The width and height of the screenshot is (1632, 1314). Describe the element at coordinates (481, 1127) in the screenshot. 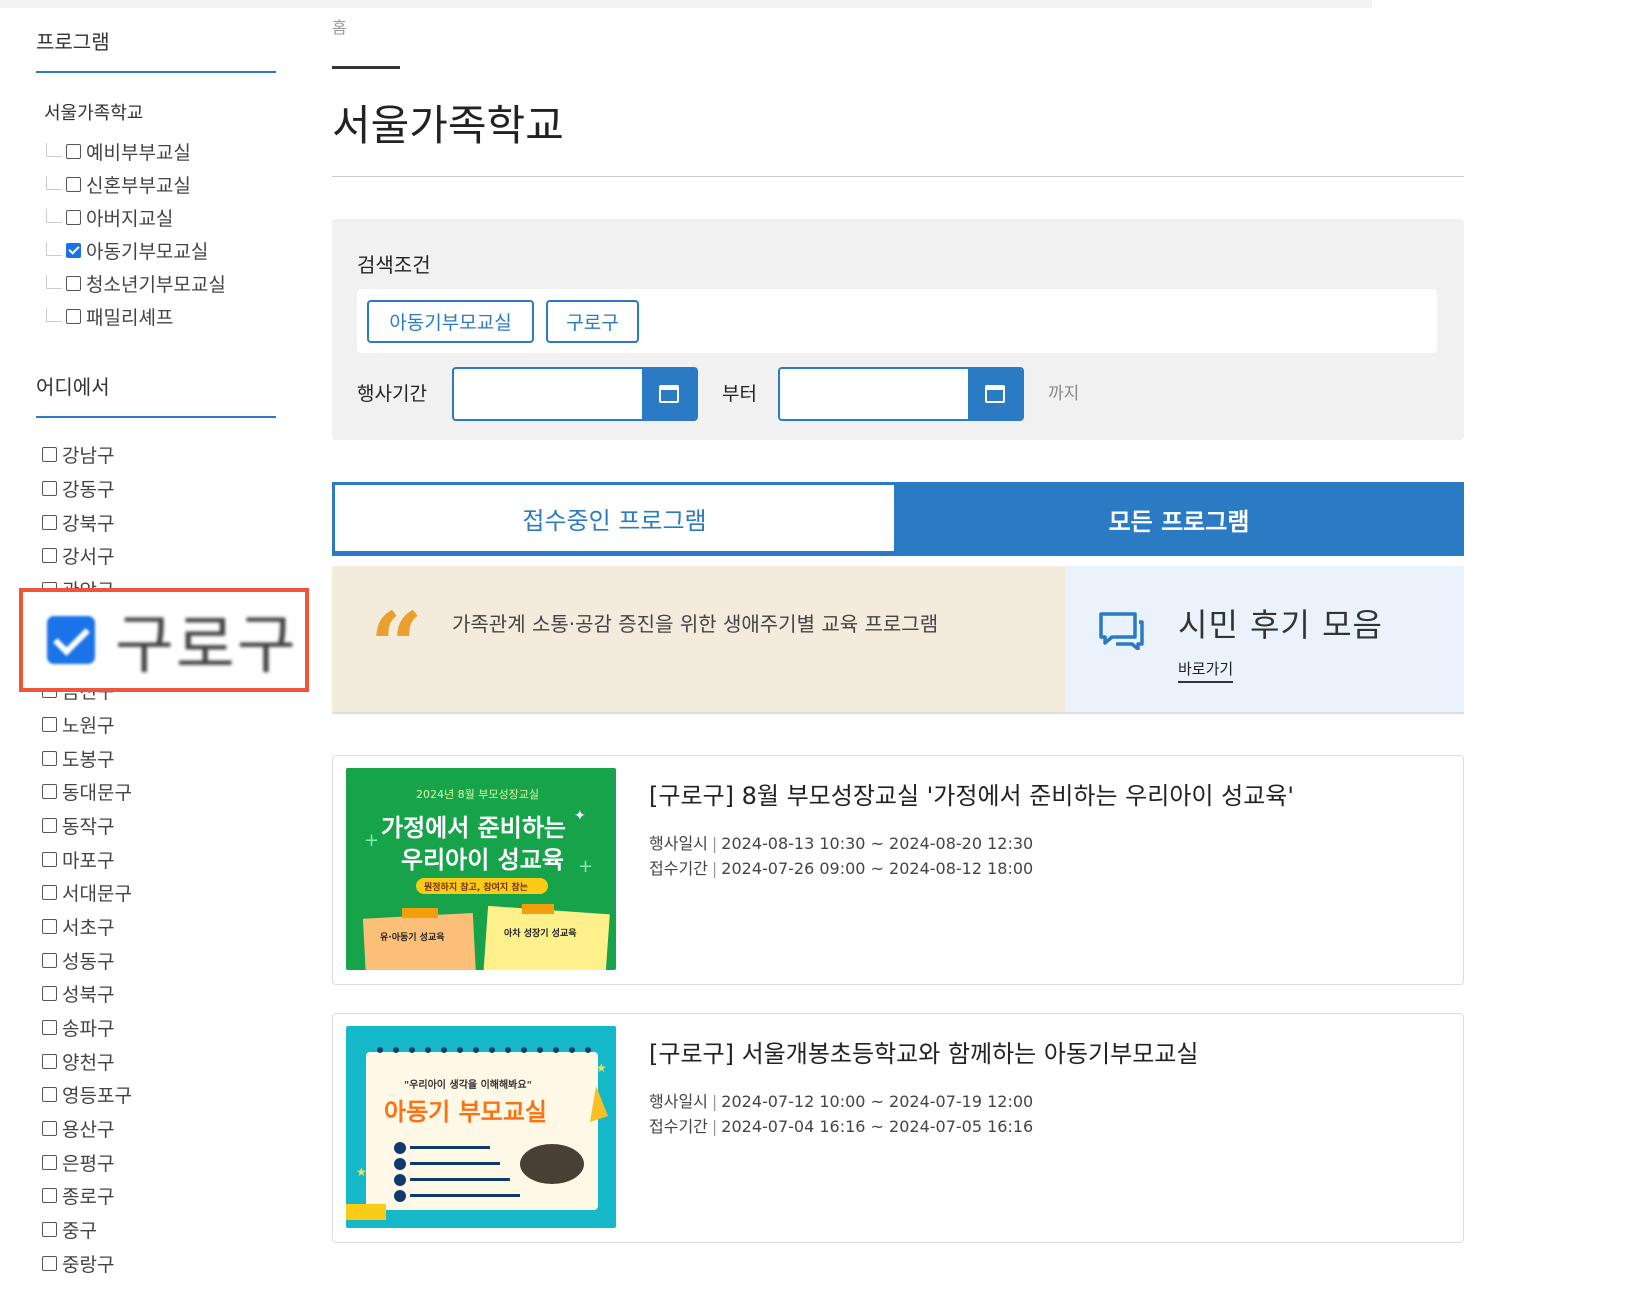

I see `program-poster-image: "우리아이 생각을 이해해봐요" 아동기 부모교실 ★ ★` at that location.